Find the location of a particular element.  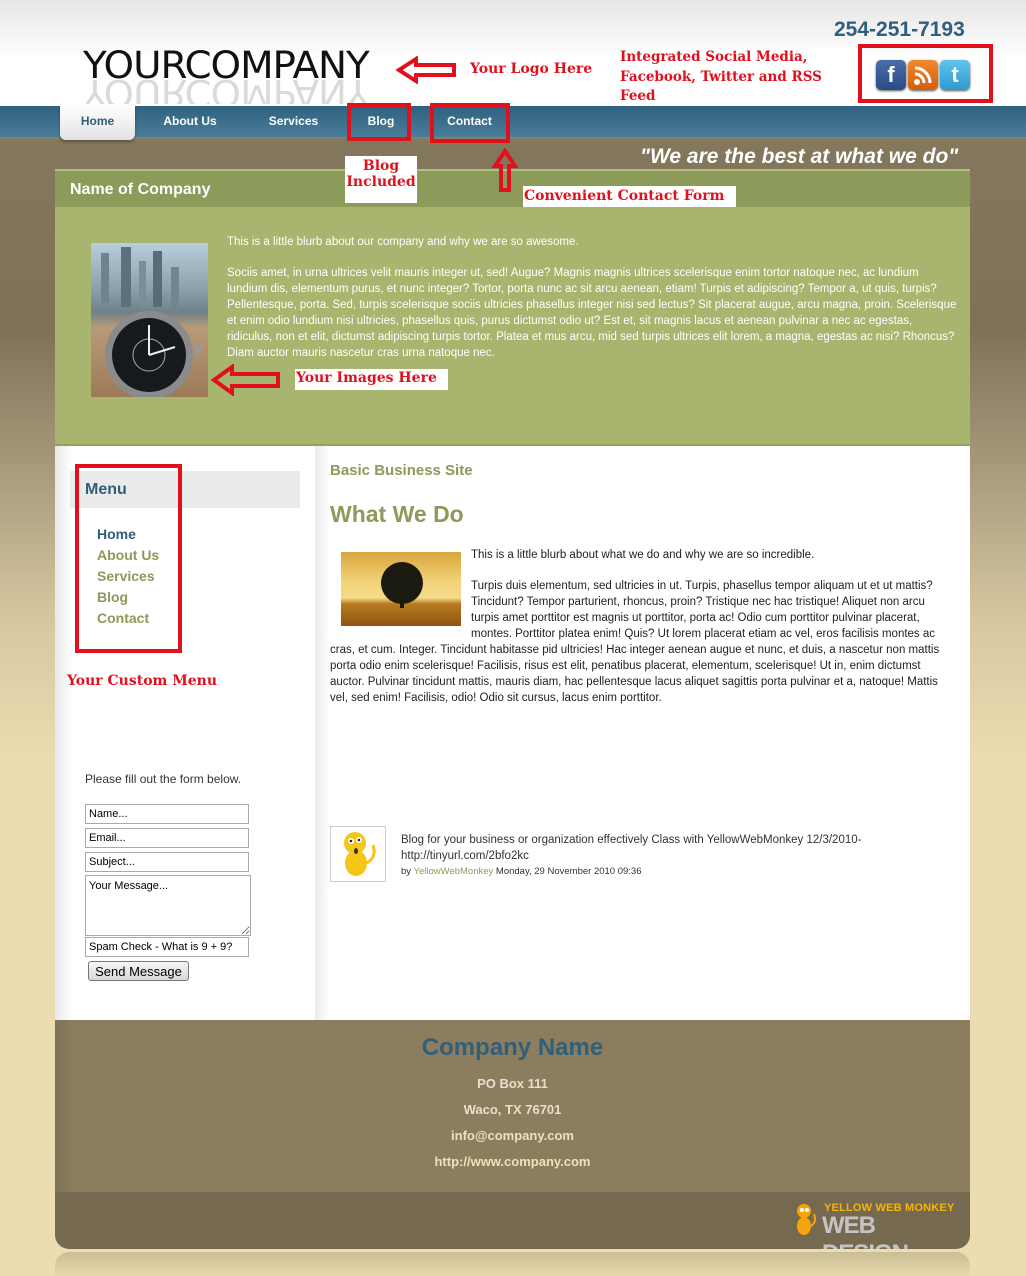

footer-company-name: Company Name is located at coordinates (512, 1047).